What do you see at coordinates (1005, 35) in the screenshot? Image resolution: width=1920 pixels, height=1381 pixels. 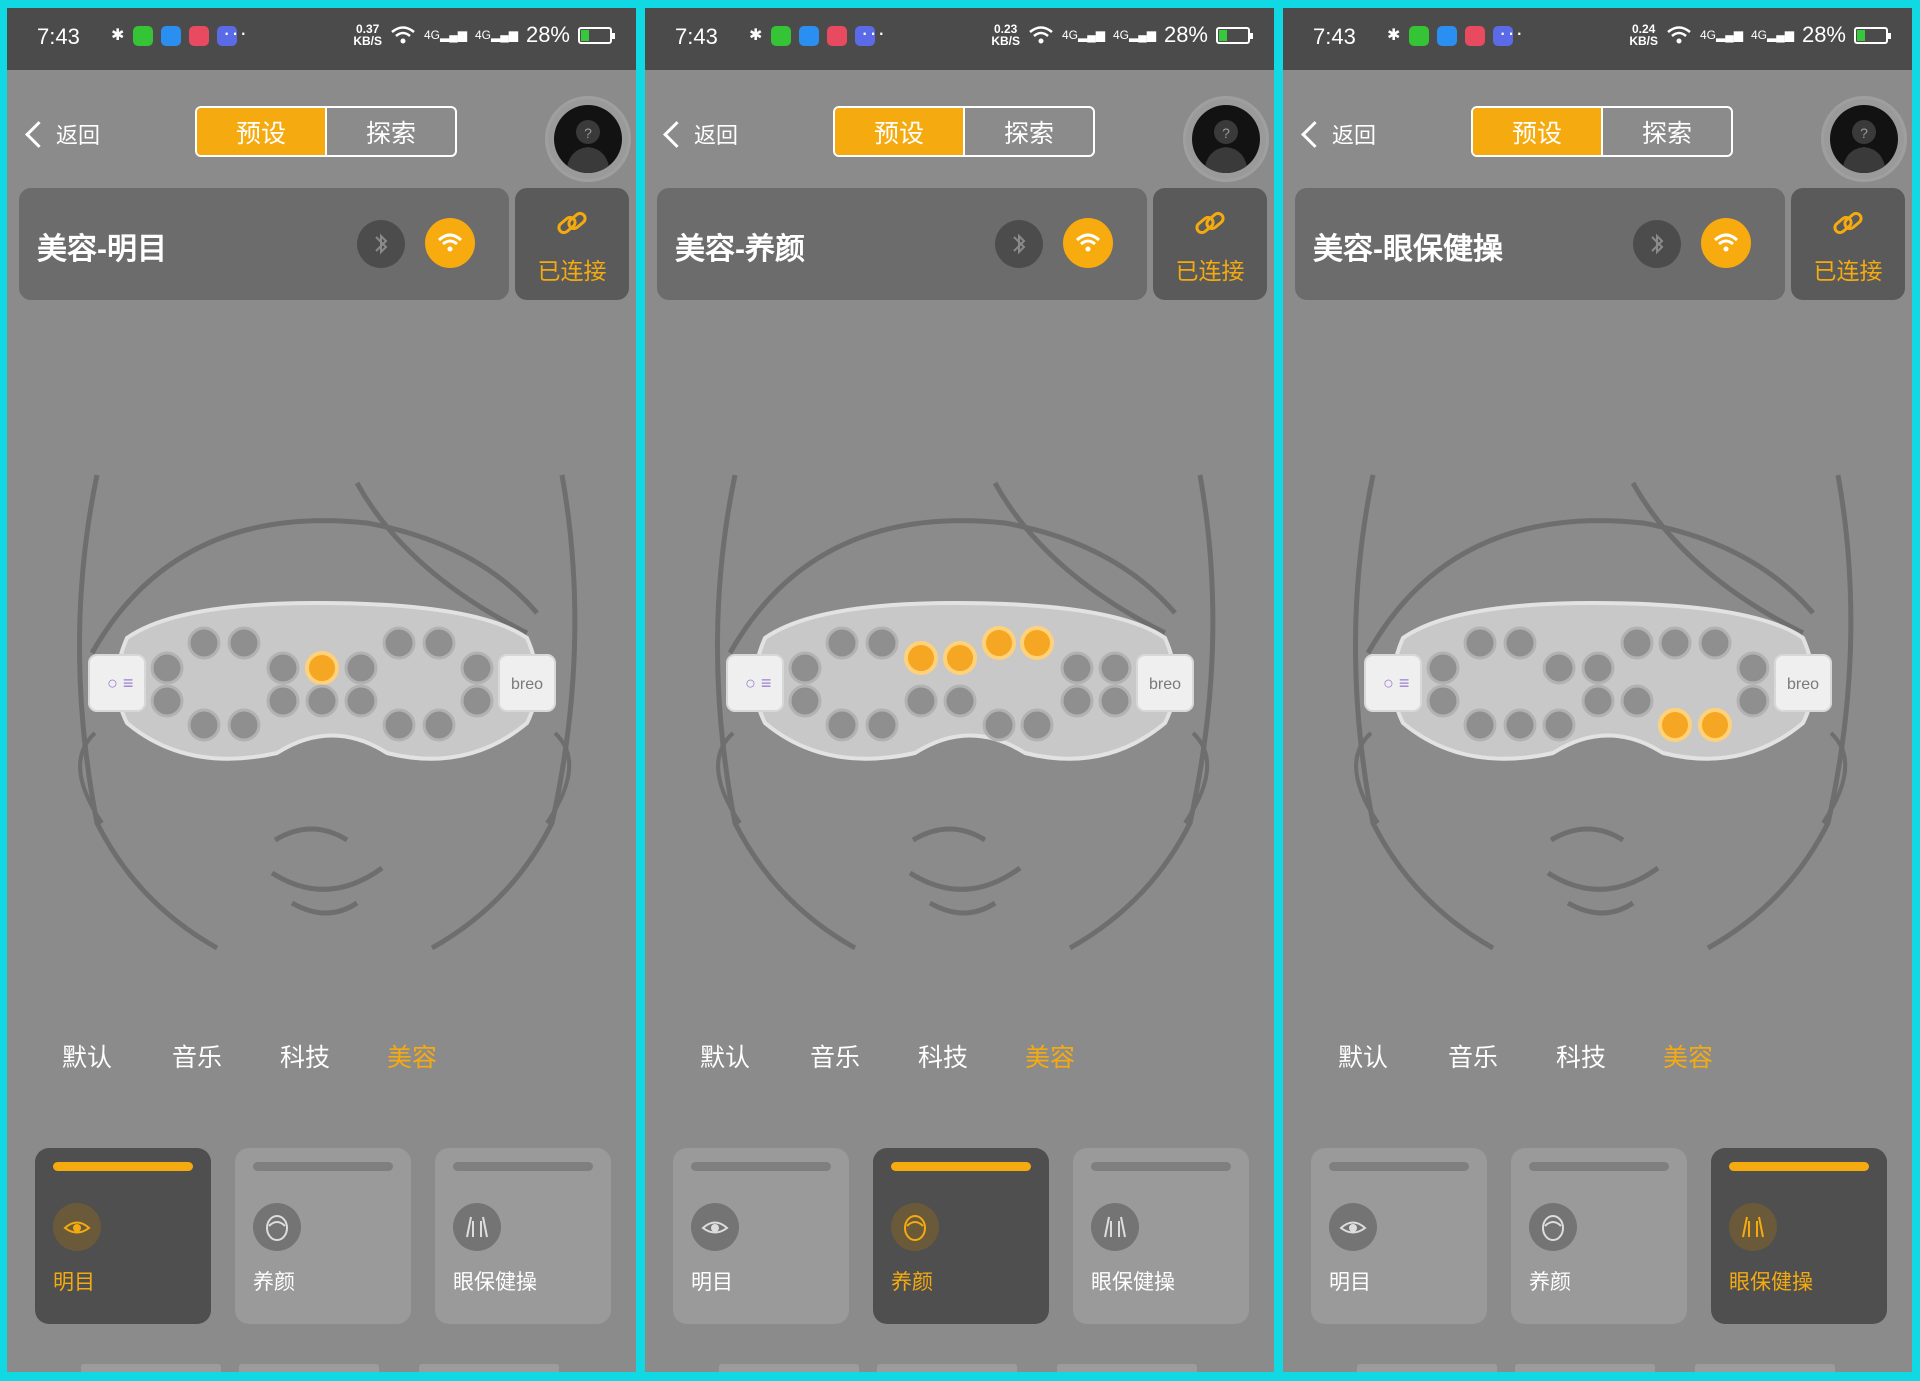 I see `network-speed: 0.23 KB/S` at bounding box center [1005, 35].